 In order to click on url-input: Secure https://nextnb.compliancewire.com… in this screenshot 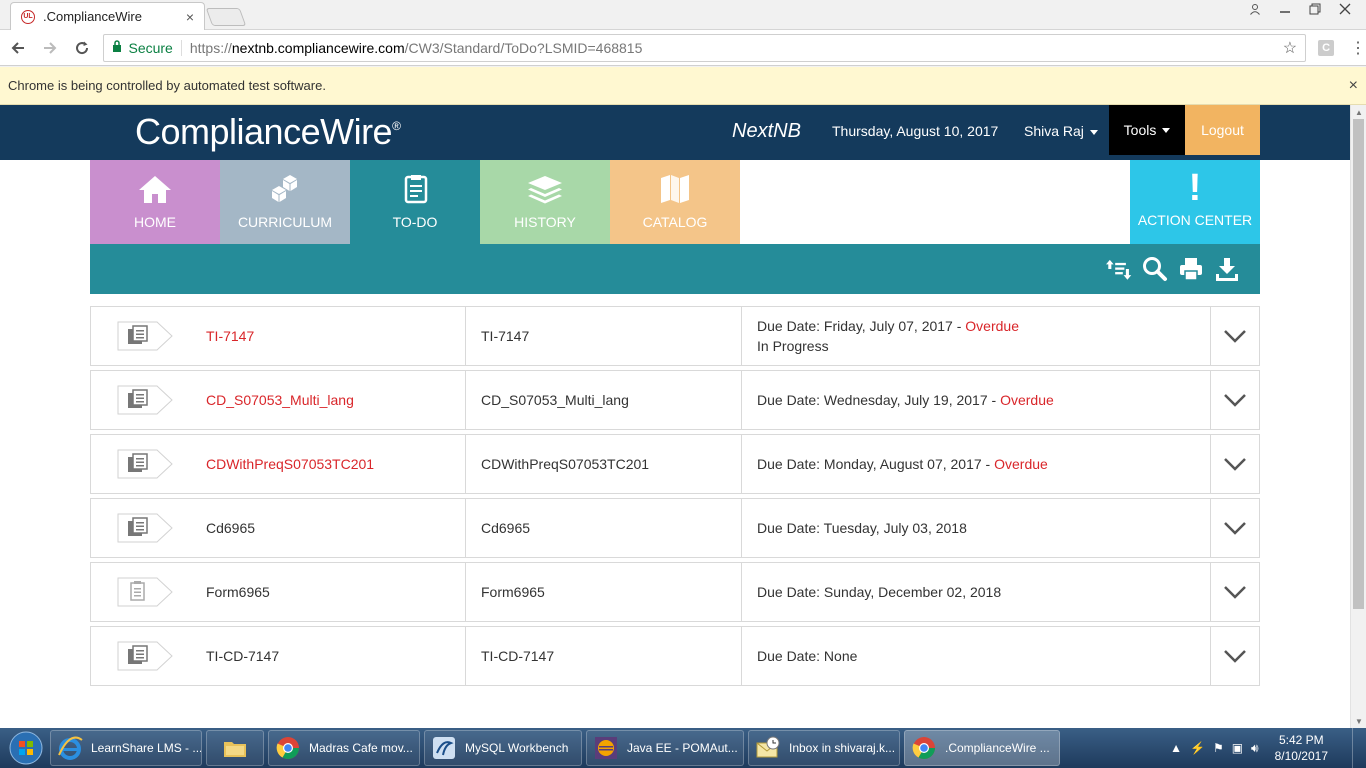, I will do `click(705, 47)`.